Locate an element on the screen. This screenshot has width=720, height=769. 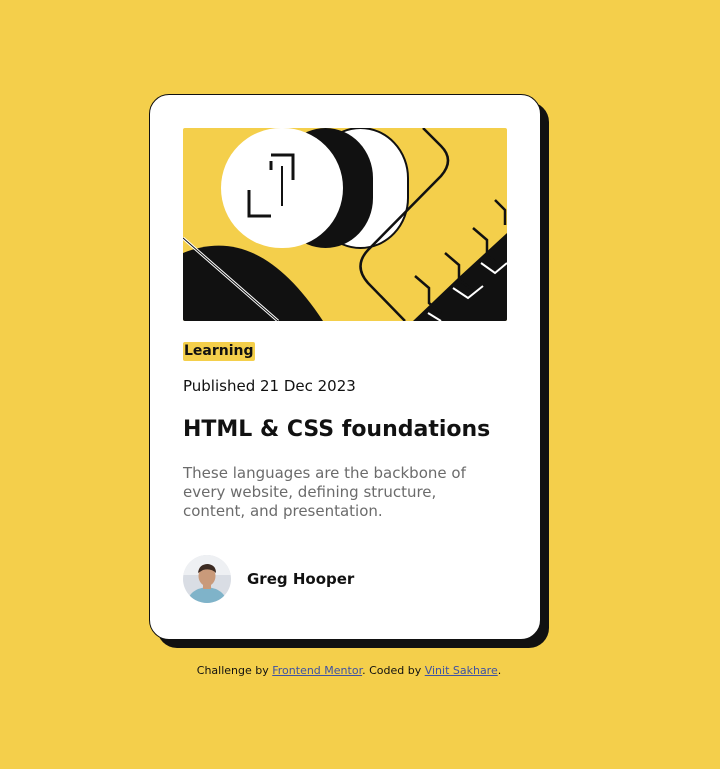
author-avatar is located at coordinates (207, 579).